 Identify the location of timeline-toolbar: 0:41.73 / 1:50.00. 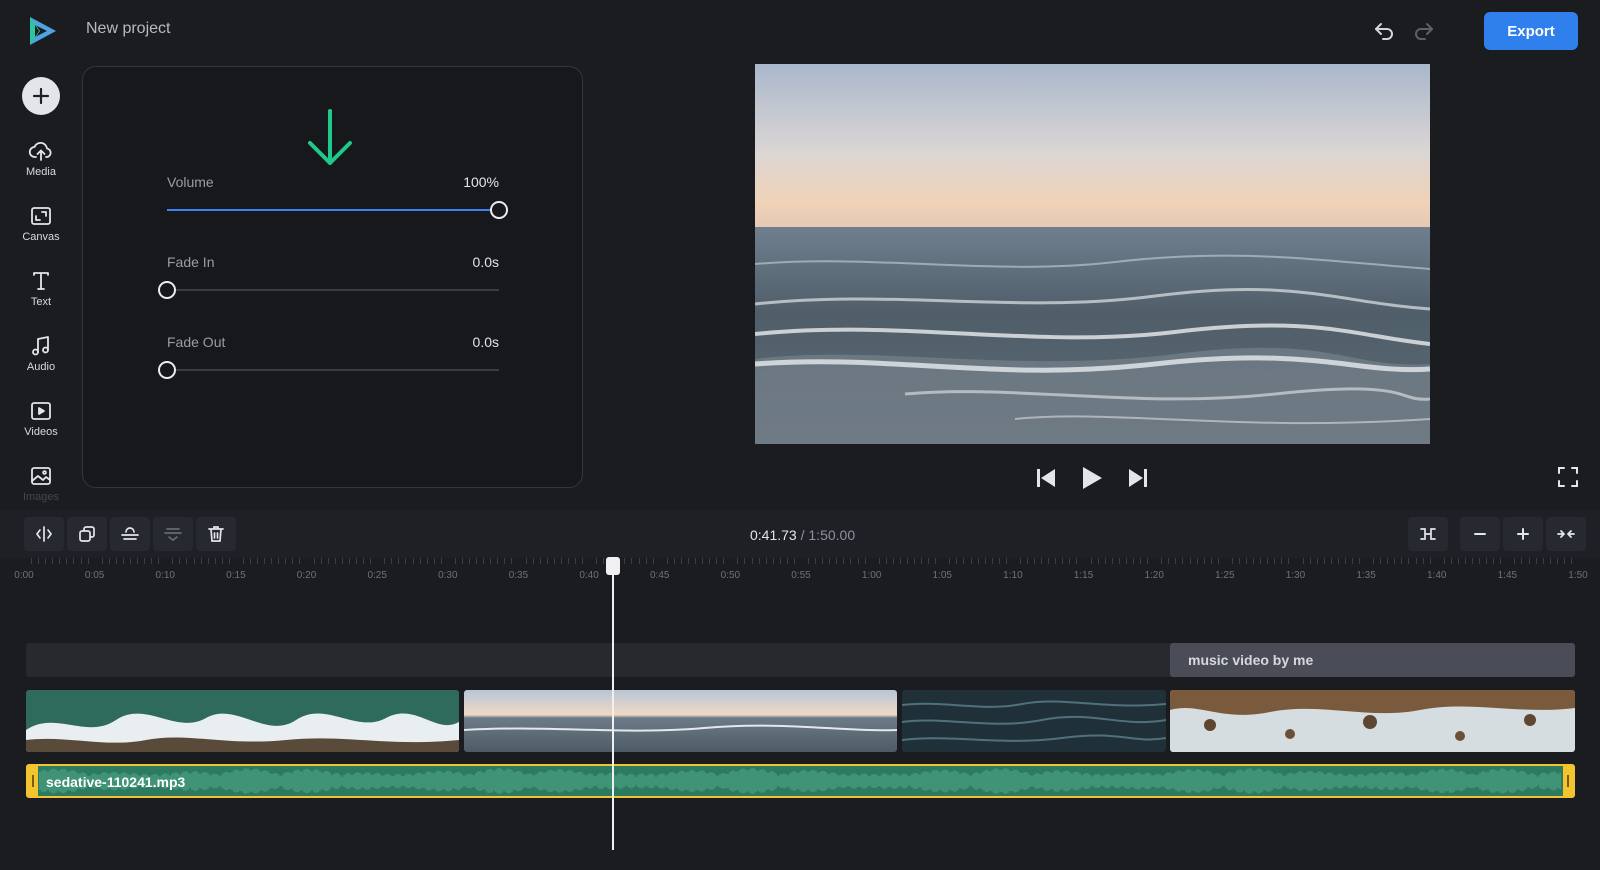
(800, 534).